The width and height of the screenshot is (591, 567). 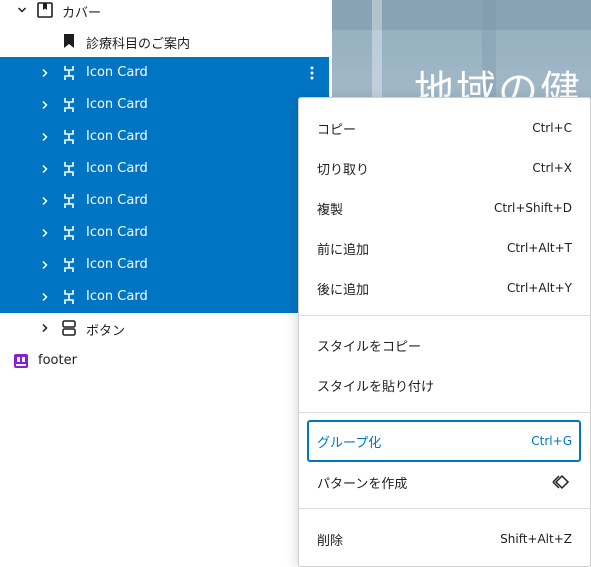 What do you see at coordinates (330, 541) in the screenshot?
I see `menu-item-label: 削除` at bounding box center [330, 541].